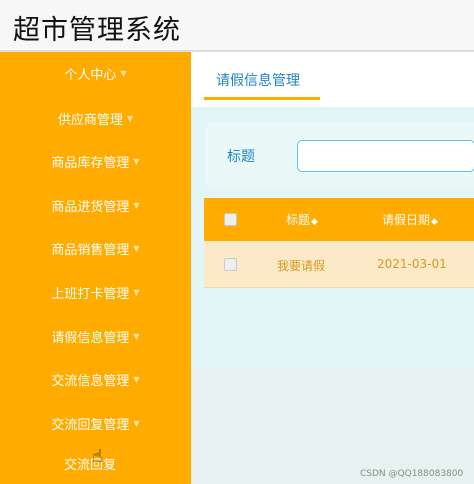 This screenshot has width=474, height=484. Describe the element at coordinates (412, 264) in the screenshot. I see `row-date: 2021-03-01` at that location.